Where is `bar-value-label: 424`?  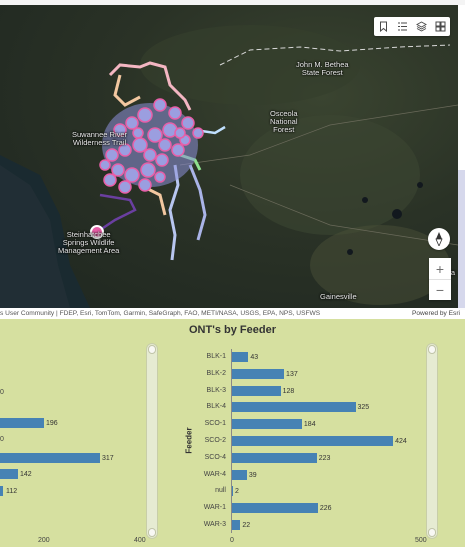 bar-value-label: 424 is located at coordinates (401, 441).